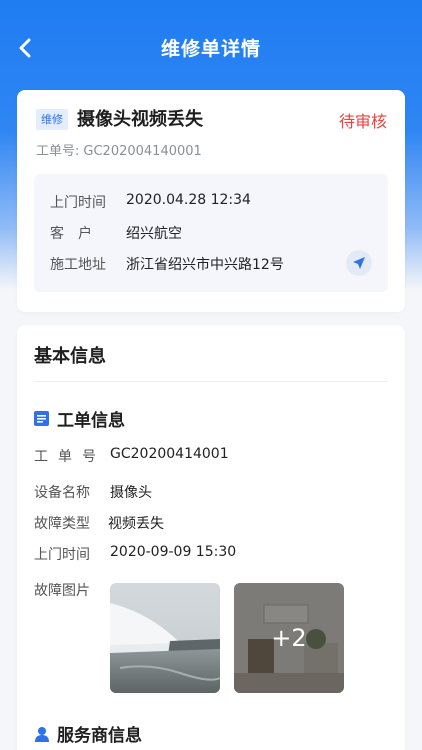 The width and height of the screenshot is (422, 750). What do you see at coordinates (99, 736) in the screenshot?
I see `provider-heading-label: 服务商信息` at bounding box center [99, 736].